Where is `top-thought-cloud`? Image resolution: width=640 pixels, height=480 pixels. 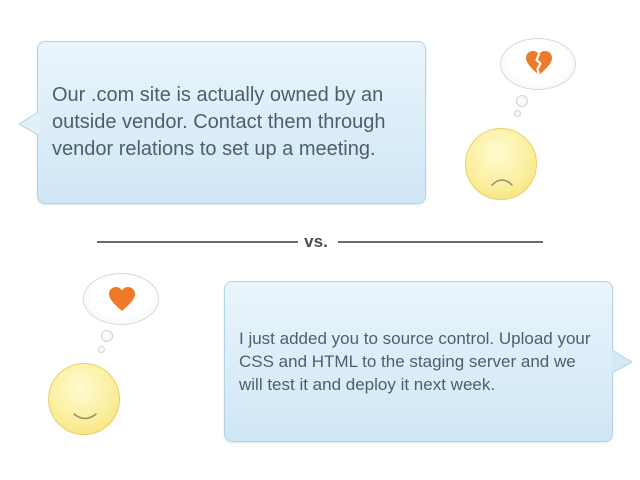 top-thought-cloud is located at coordinates (538, 64).